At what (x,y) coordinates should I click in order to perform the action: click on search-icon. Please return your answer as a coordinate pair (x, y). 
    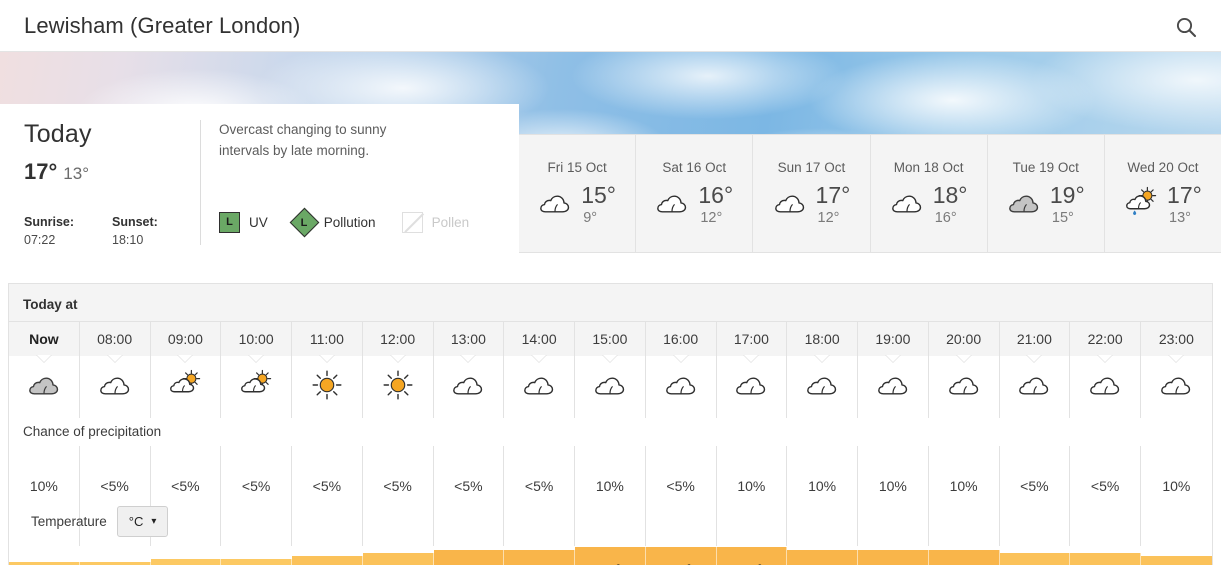
    Looking at the image, I should click on (1186, 27).